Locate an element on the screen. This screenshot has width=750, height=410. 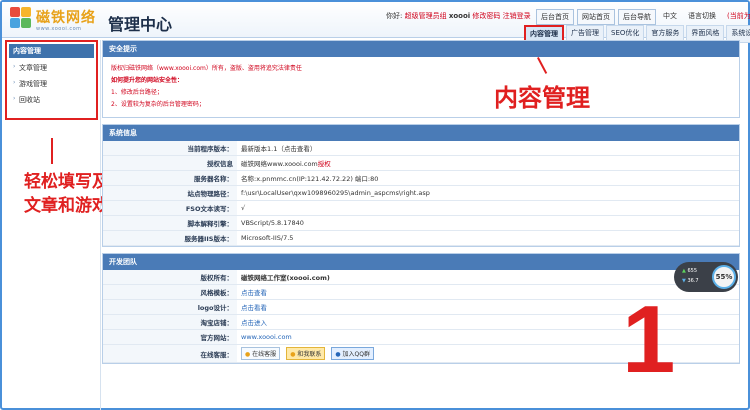
row-label: 淘宝店铺： is located at coordinates (170, 322).